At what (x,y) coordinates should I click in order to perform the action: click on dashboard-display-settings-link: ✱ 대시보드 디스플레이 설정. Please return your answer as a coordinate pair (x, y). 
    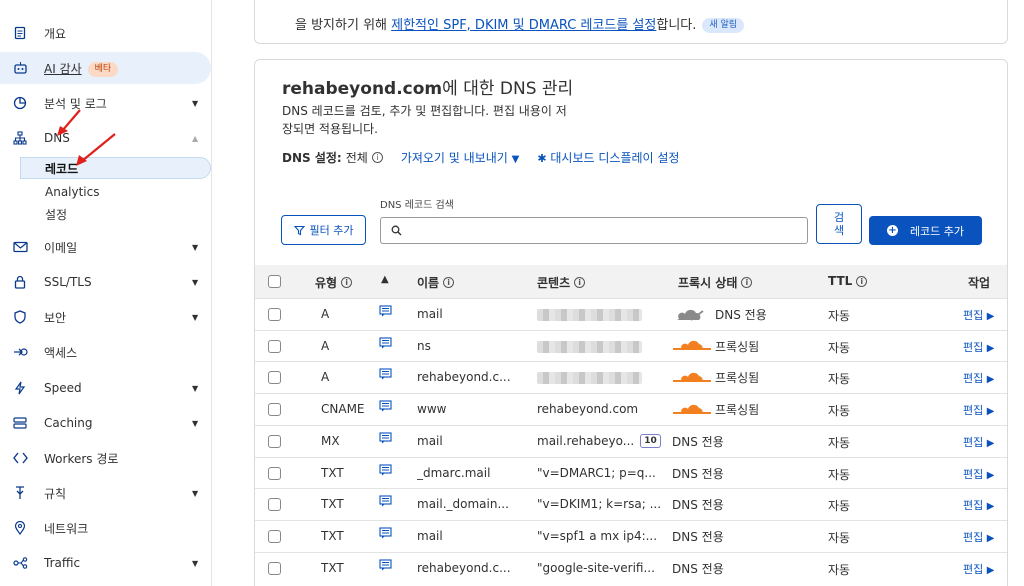
    Looking at the image, I should click on (608, 157).